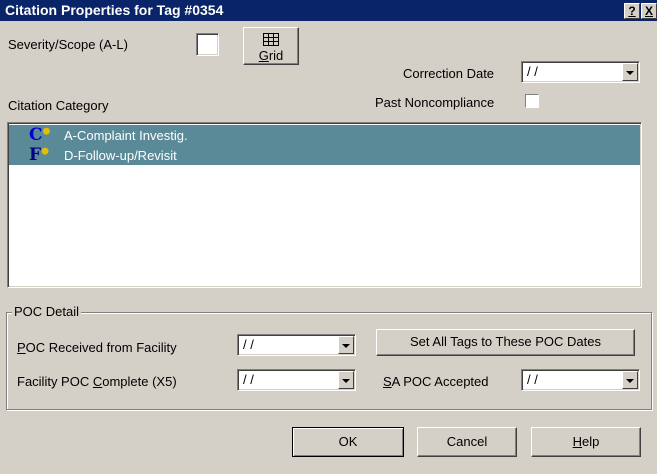 This screenshot has width=657, height=474. Describe the element at coordinates (47, 311) in the screenshot. I see `poc-detail-title: POC Detail` at that location.